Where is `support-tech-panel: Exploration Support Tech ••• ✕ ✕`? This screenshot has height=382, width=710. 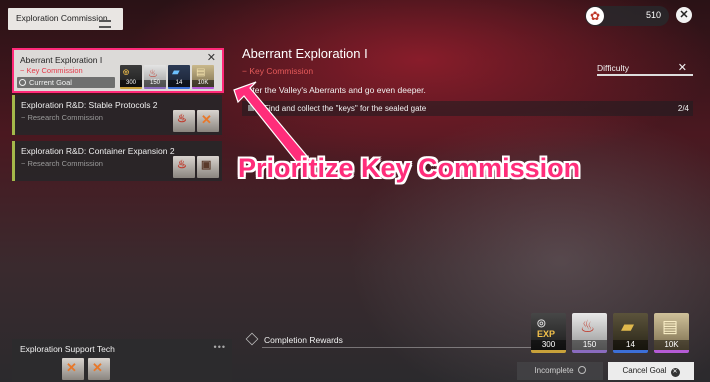 support-tech-panel: Exploration Support Tech ••• ✕ ✕ is located at coordinates (122, 360).